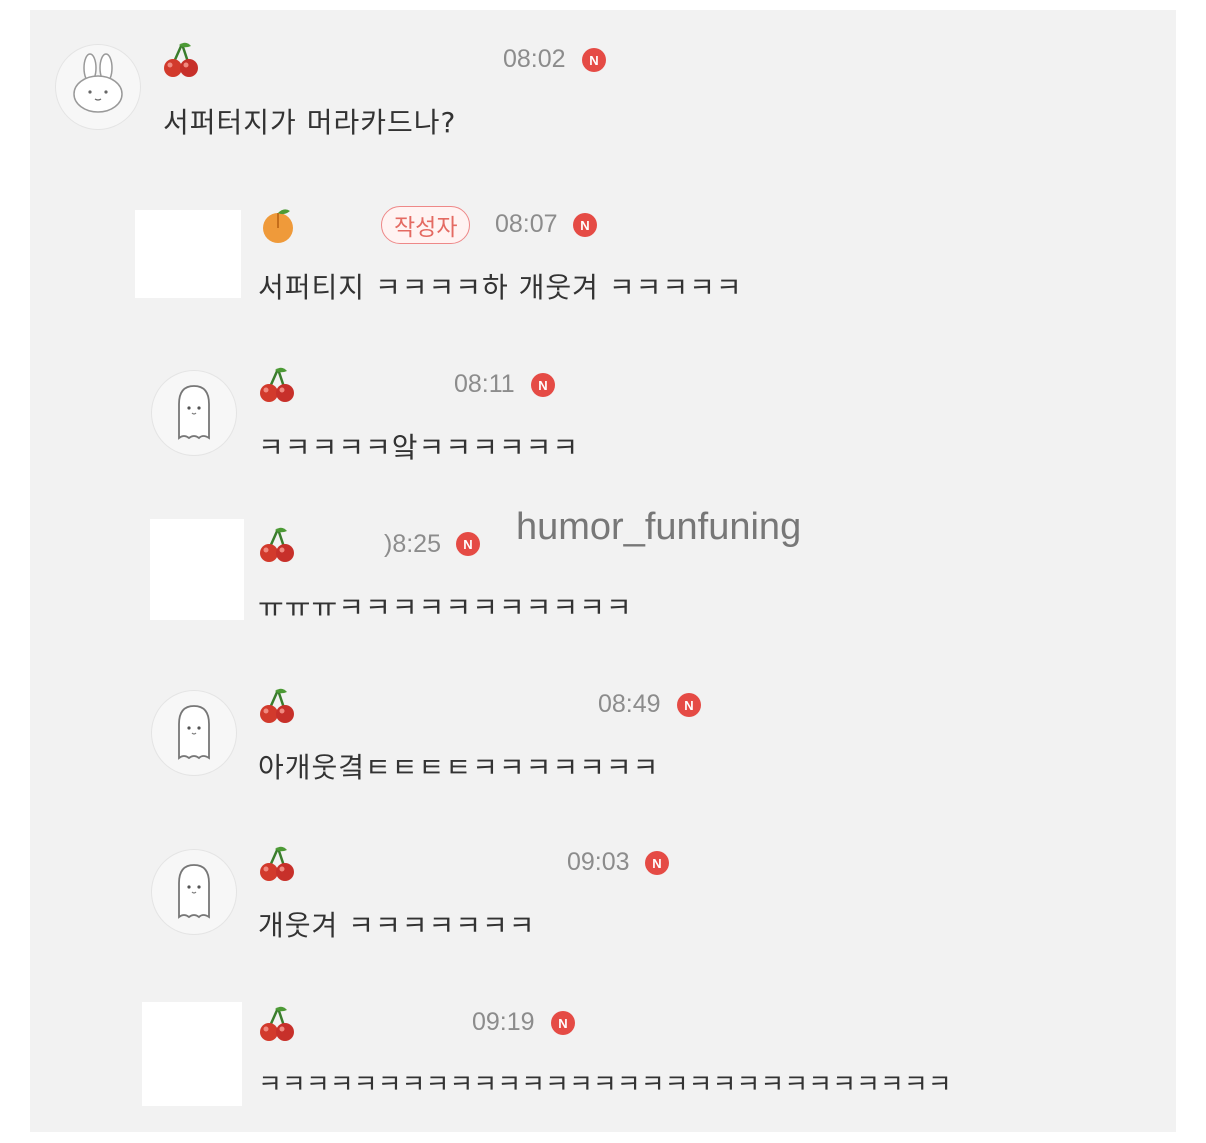 The image size is (1206, 1143). Describe the element at coordinates (445, 607) in the screenshot. I see `comment-text: ㅠㅠㅠㅋㅋㅋㅋㅋㅋㅋㅋㅋㅋㅋ` at that location.